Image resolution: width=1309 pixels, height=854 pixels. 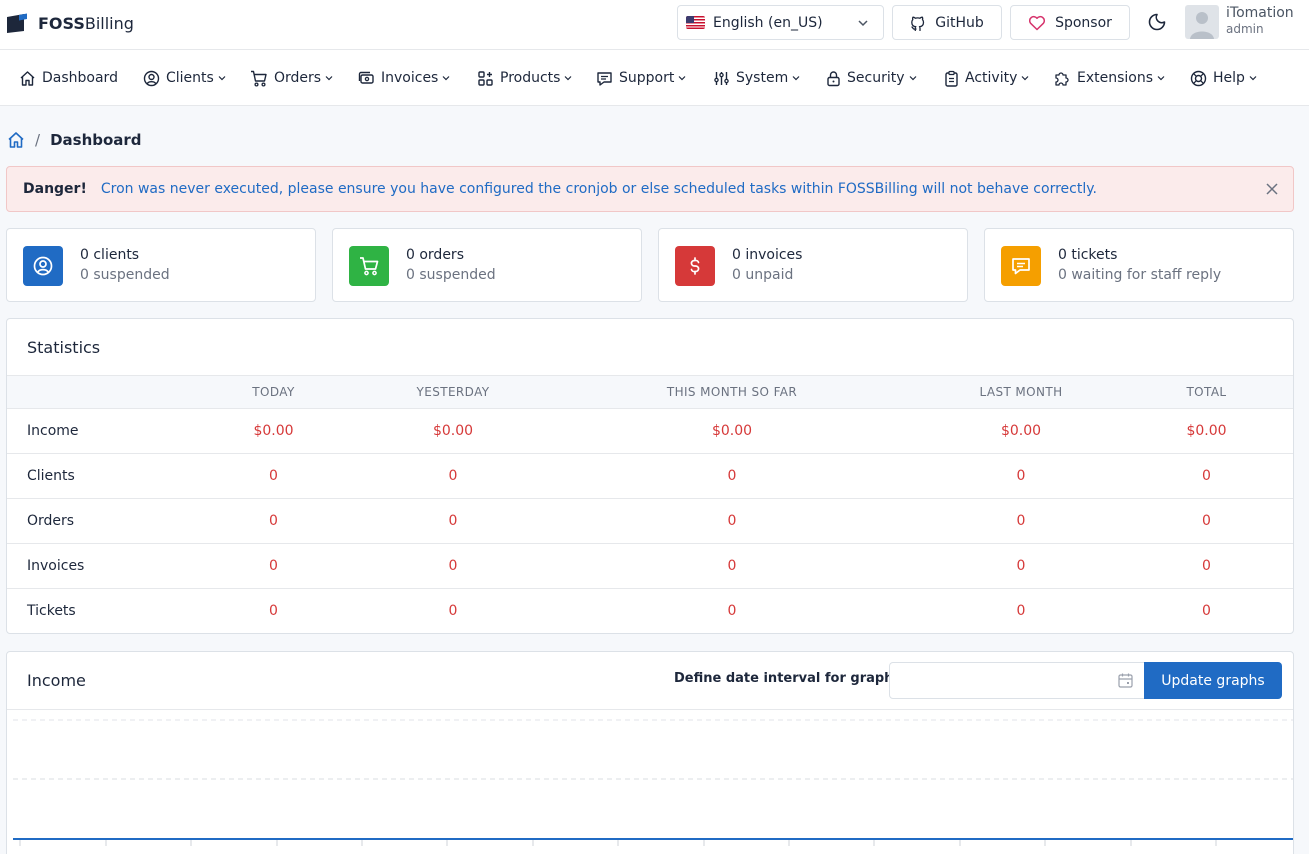 I want to click on clients-suspended: 0 suspended, so click(x=125, y=275).